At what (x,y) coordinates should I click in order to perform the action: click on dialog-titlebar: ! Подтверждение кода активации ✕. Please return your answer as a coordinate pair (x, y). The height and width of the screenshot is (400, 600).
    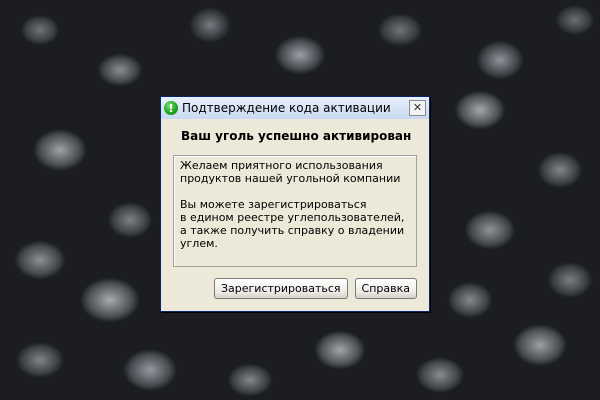
    Looking at the image, I should click on (295, 108).